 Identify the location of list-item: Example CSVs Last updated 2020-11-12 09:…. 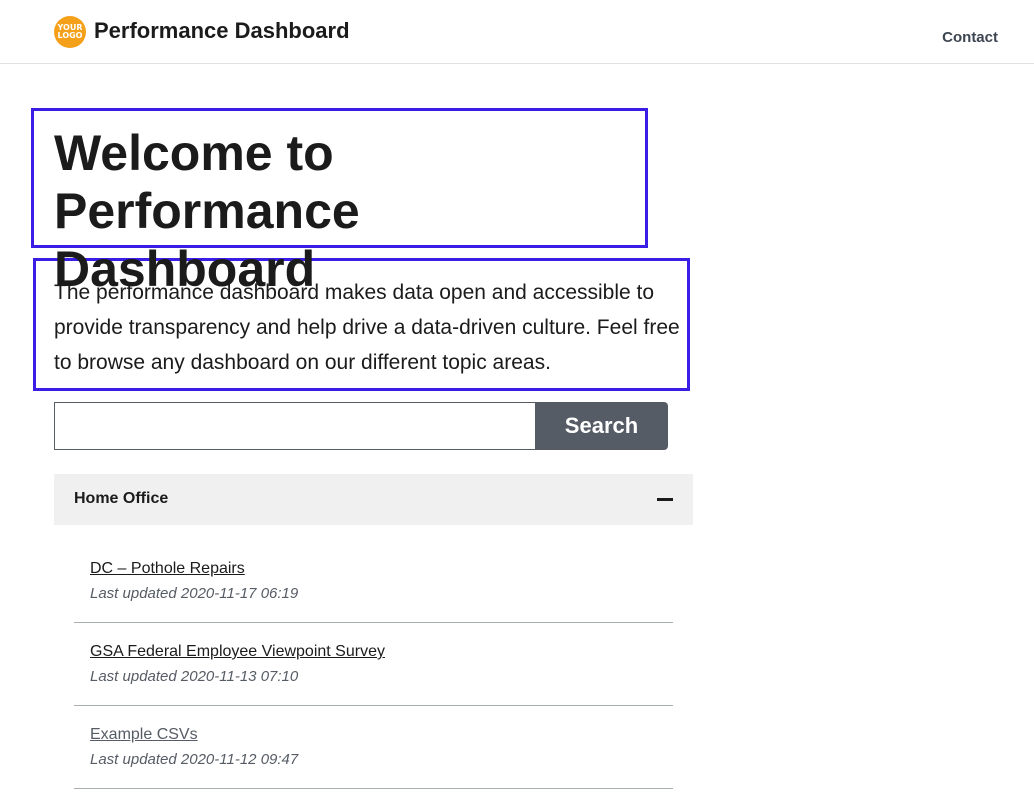
(373, 747).